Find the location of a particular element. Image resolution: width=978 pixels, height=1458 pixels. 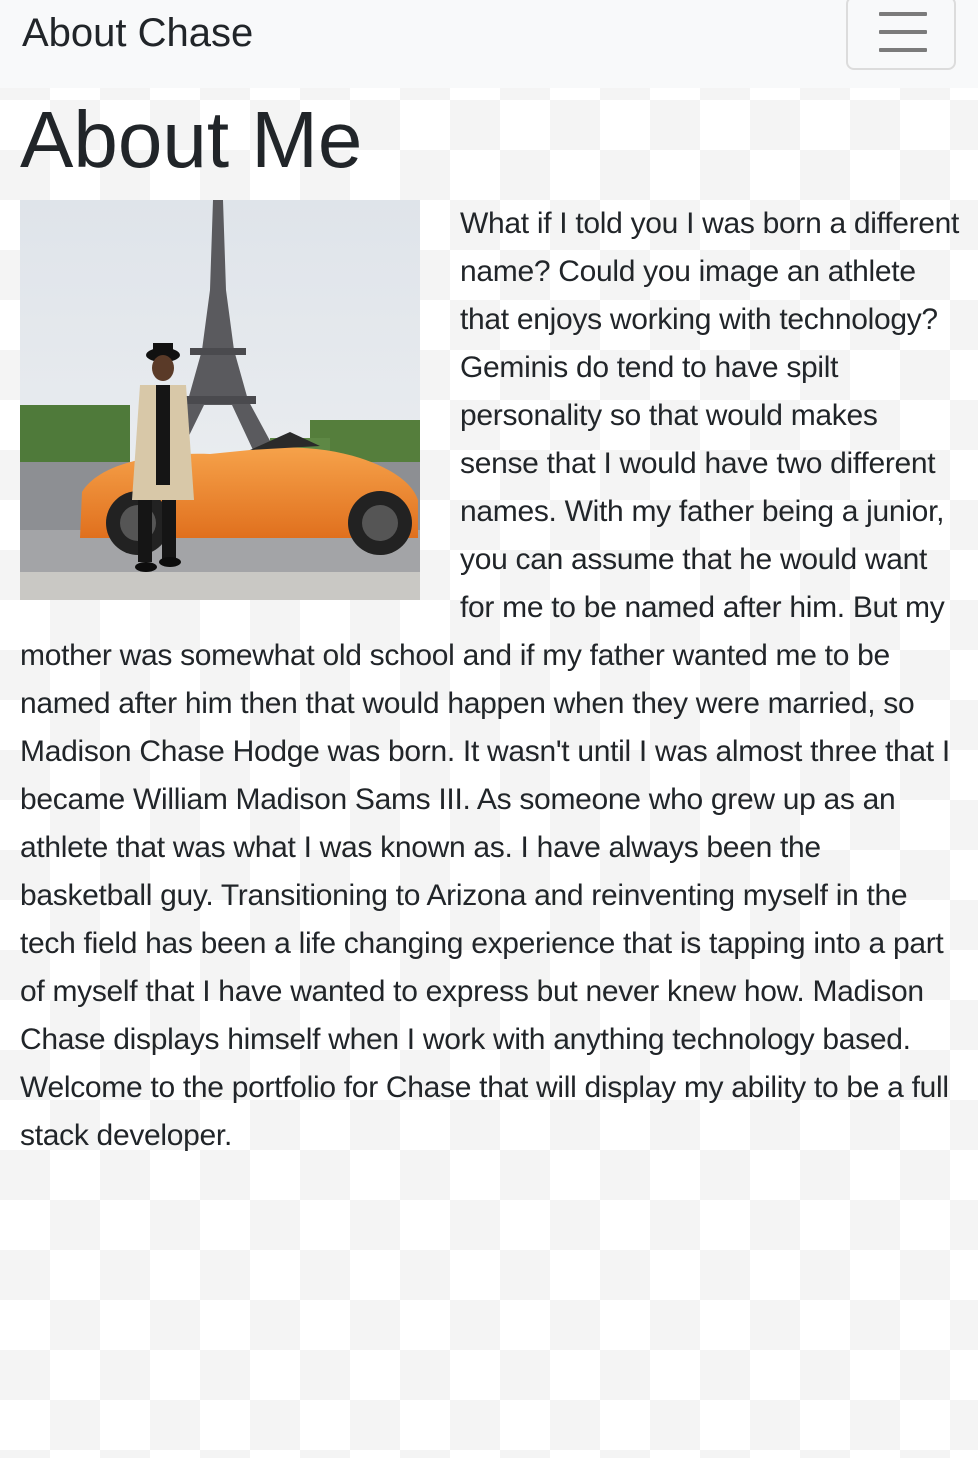

navbar-brand: About Chase is located at coordinates (137, 33).